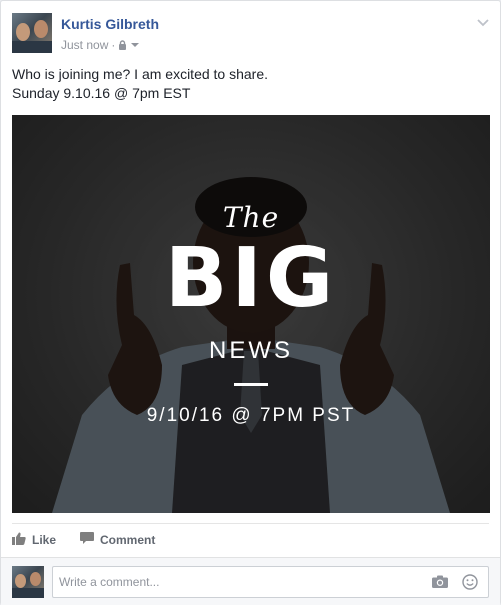  What do you see at coordinates (251, 415) in the screenshot?
I see `overlay-date: 9/10/16 @ 7PM PST` at bounding box center [251, 415].